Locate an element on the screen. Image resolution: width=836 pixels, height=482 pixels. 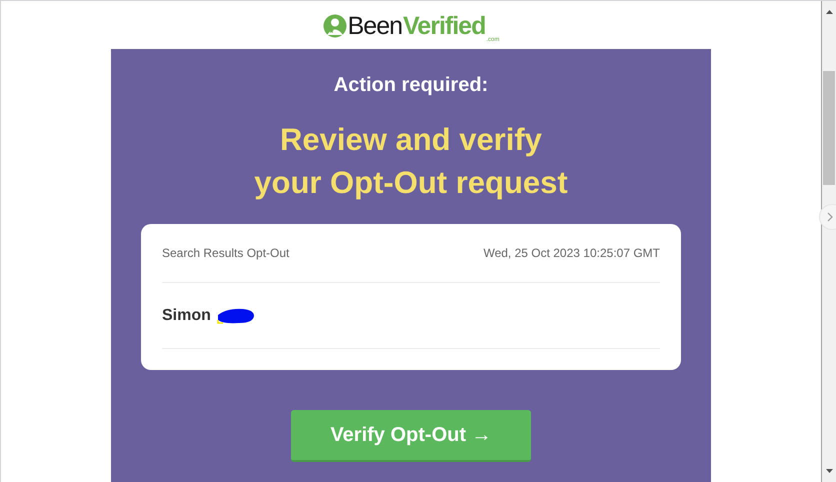
person-name: Simon is located at coordinates (186, 316).